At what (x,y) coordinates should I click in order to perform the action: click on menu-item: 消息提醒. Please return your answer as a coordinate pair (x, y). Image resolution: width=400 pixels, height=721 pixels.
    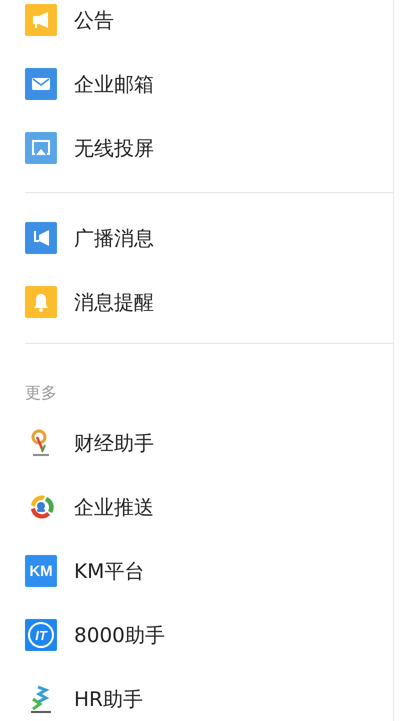
    Looking at the image, I should click on (196, 302).